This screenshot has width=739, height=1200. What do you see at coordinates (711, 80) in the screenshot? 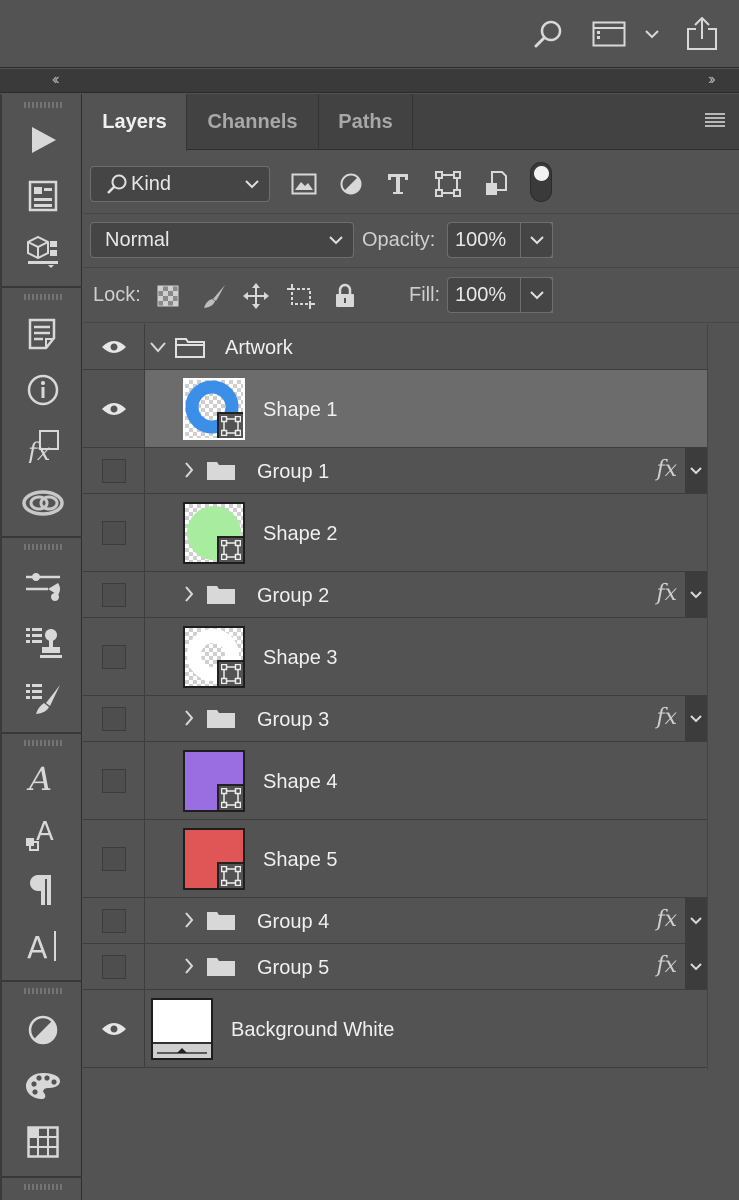
I see `collapse-right-icon: ››` at bounding box center [711, 80].